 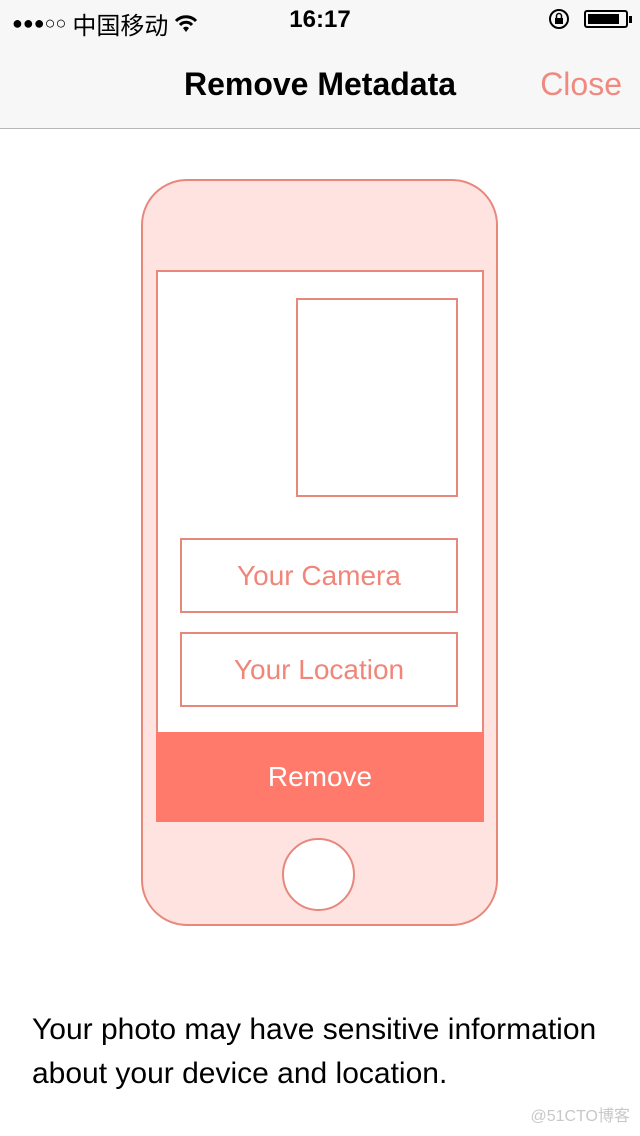 I want to click on location-field: Your Location, so click(x=319, y=669).